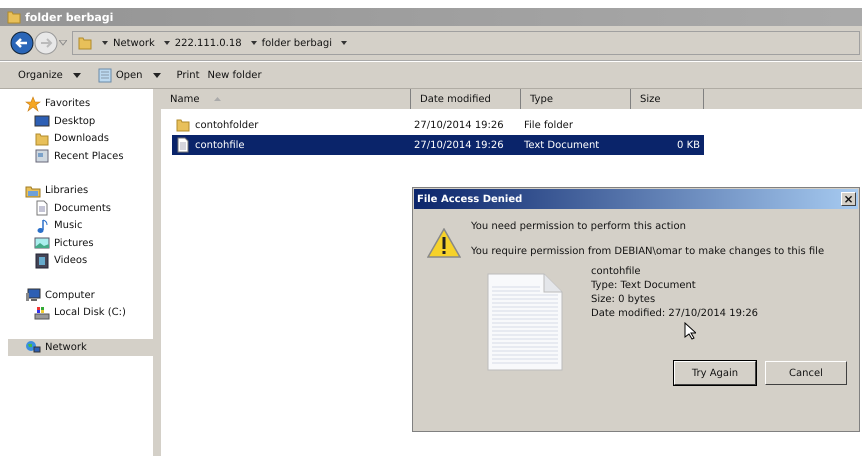 The height and width of the screenshot is (456, 862). I want to click on toolbar-button: Open, so click(119, 75).